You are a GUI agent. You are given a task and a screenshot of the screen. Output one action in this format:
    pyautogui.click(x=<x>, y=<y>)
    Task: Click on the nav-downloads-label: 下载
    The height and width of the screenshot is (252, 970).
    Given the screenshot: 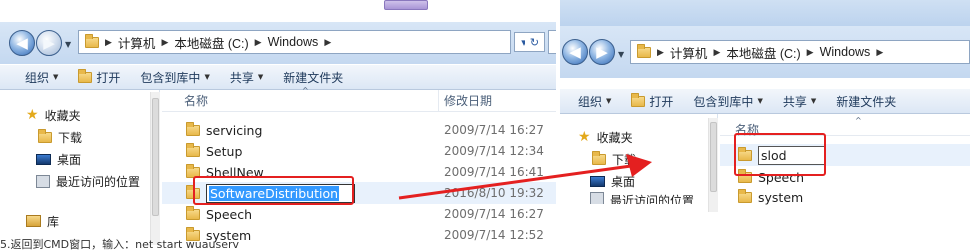 What is the action you would take?
    pyautogui.click(x=70, y=137)
    